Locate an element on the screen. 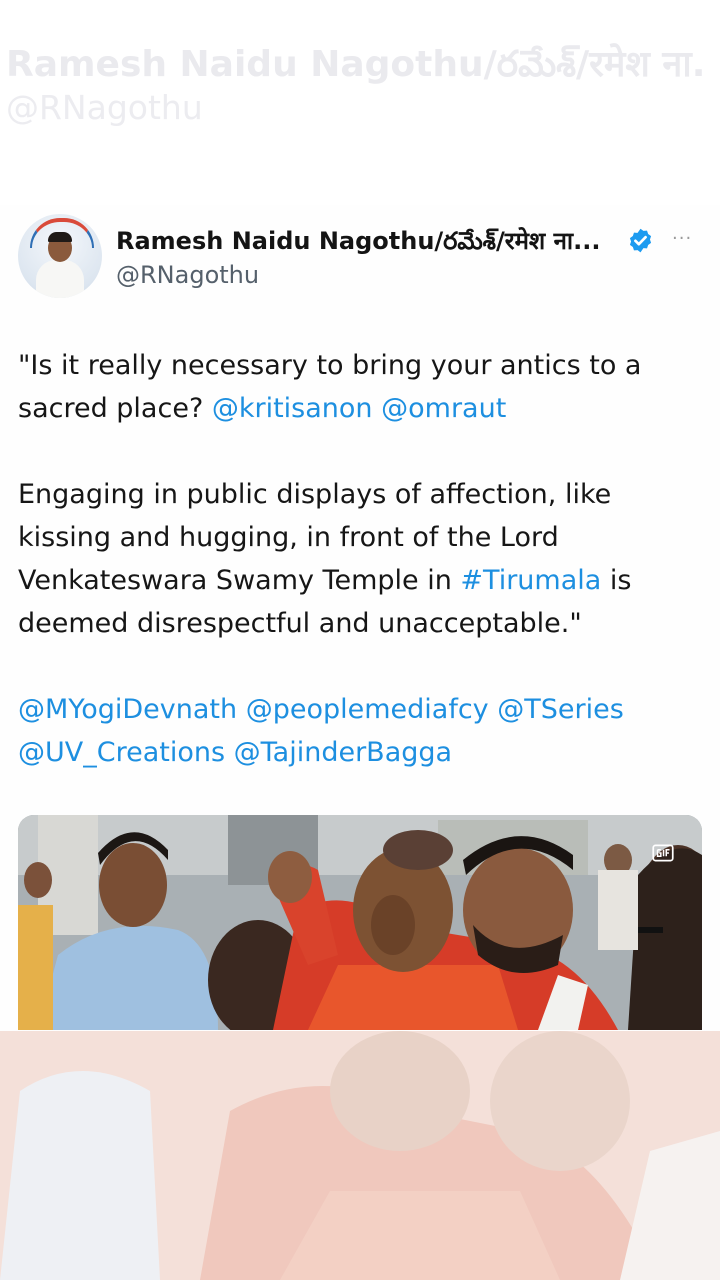  avatar-hair is located at coordinates (60, 237).